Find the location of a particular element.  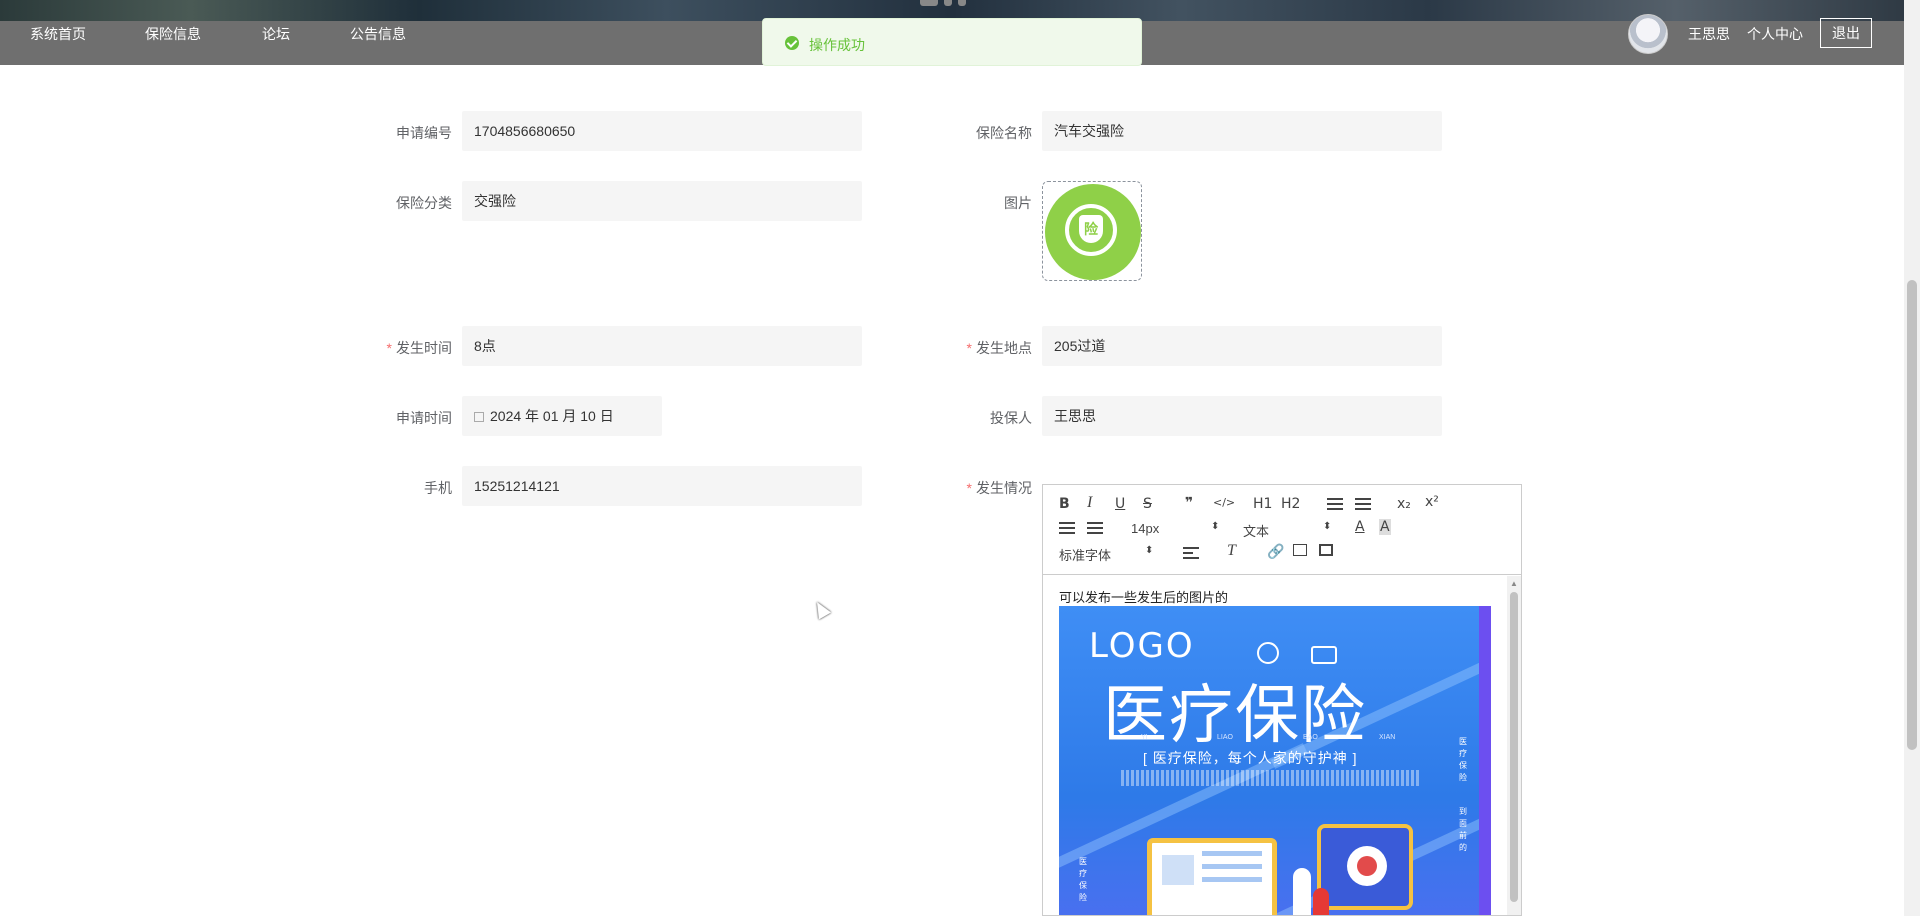

nav-link-insurance: 保险信息 is located at coordinates (173, 34).